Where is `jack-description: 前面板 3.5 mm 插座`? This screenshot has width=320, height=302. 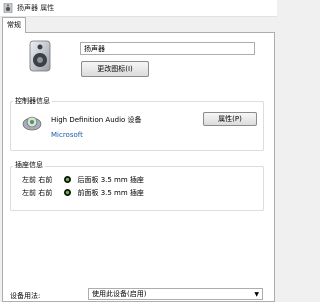
jack-description: 前面板 3.5 mm 插座 is located at coordinates (110, 193).